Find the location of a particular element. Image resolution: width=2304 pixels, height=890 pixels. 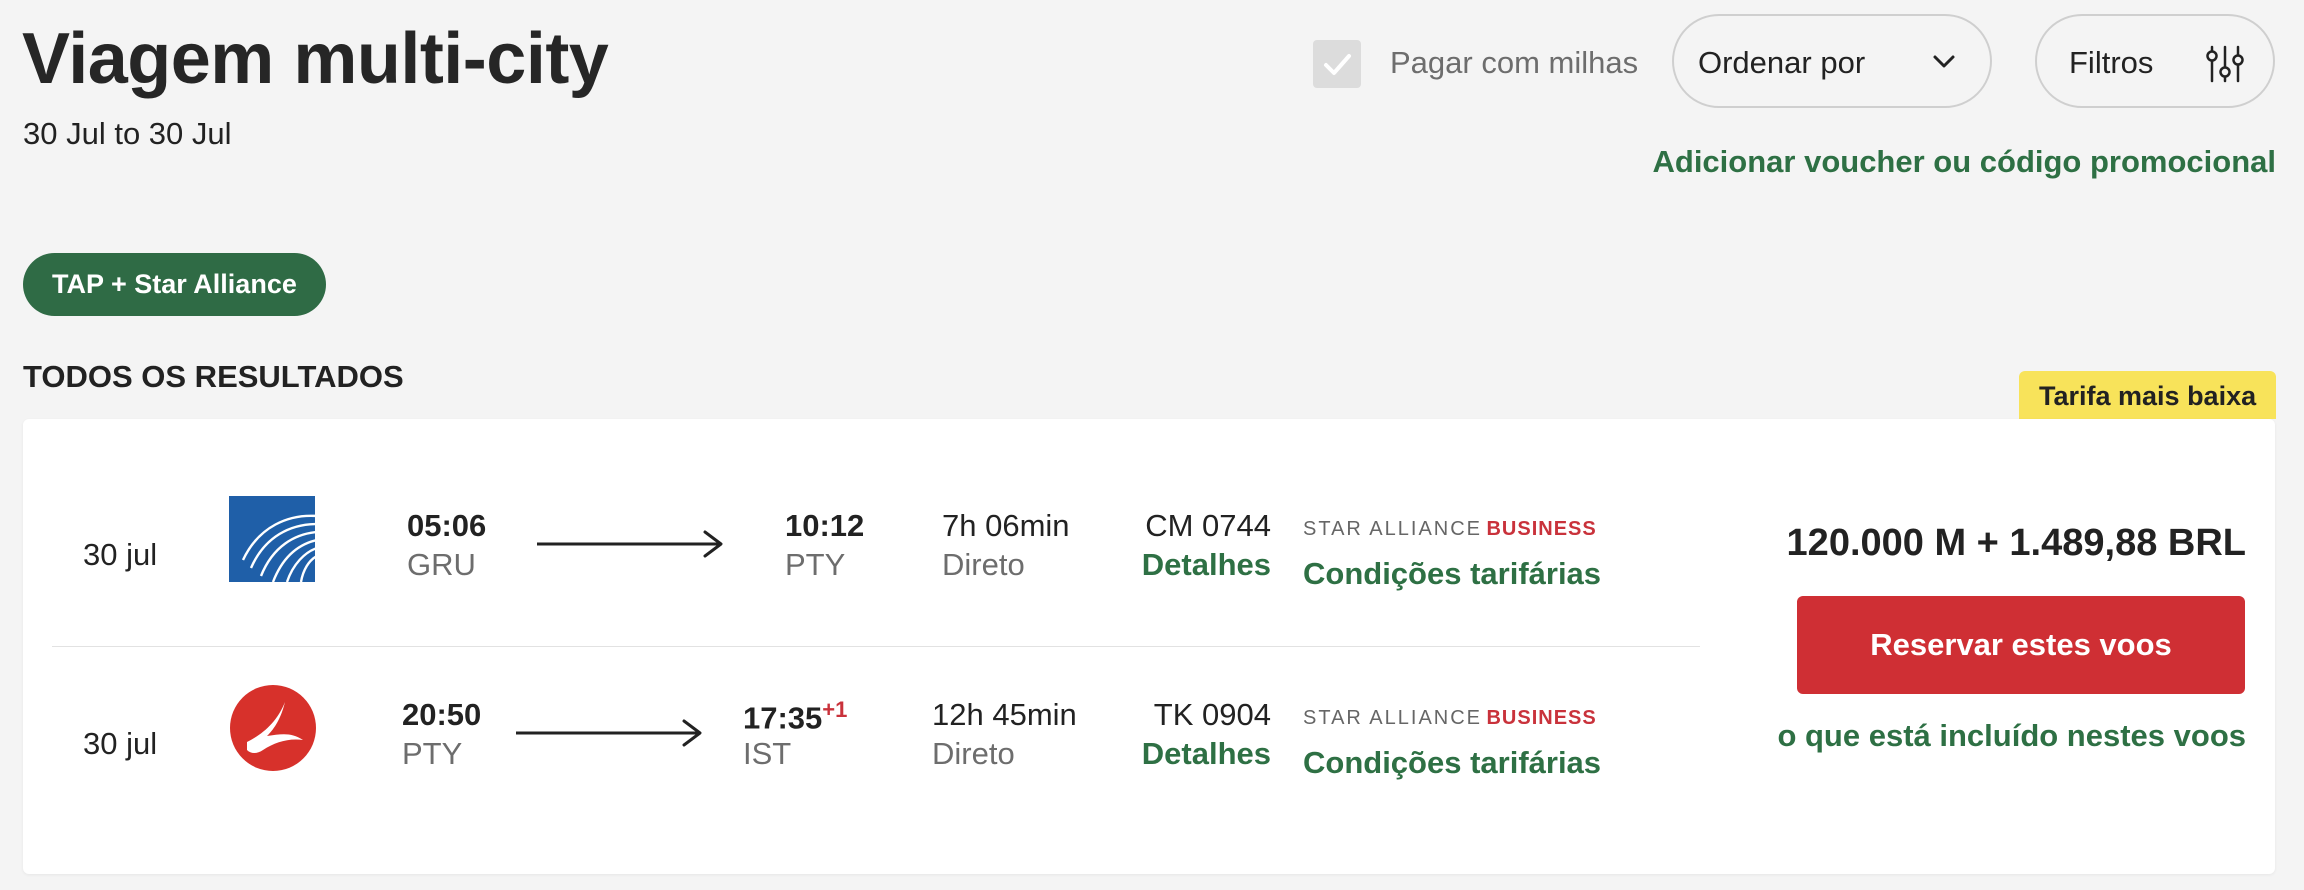

segment-1-date: 30 jul is located at coordinates (120, 554).